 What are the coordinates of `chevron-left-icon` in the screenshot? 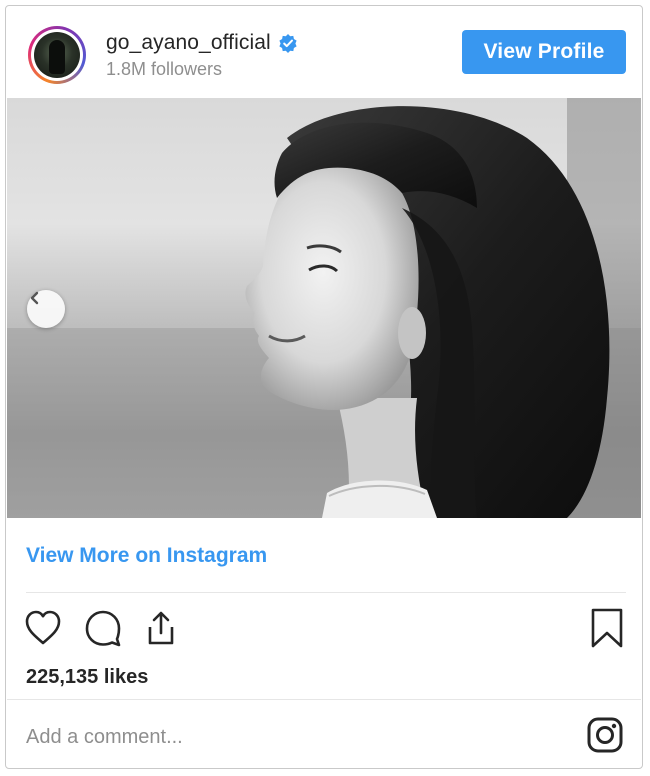 It's located at (34, 298).